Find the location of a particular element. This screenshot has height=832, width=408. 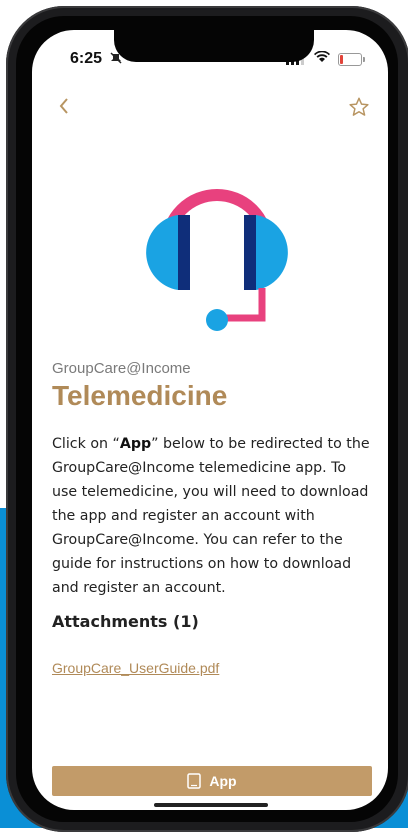

headset-icon is located at coordinates (217, 262).